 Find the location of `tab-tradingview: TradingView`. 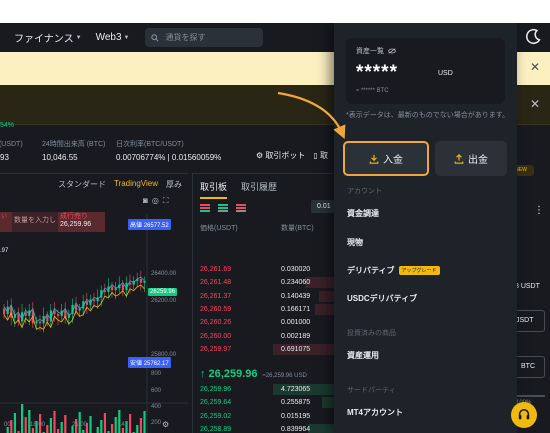

tab-tradingview: TradingView is located at coordinates (136, 184).